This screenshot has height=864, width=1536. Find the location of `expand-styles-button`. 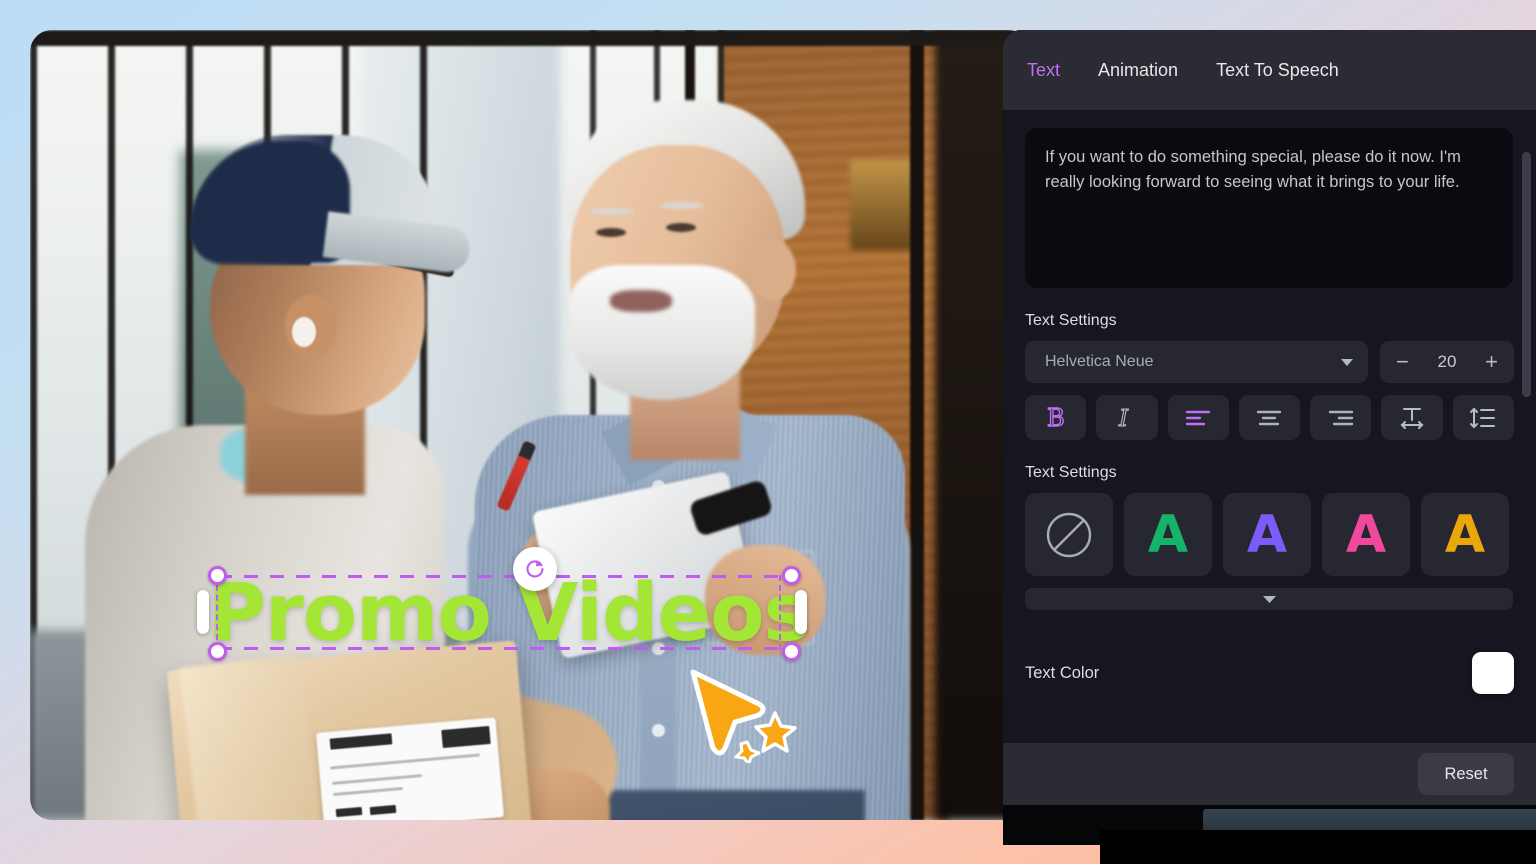

expand-styles-button is located at coordinates (1269, 599).